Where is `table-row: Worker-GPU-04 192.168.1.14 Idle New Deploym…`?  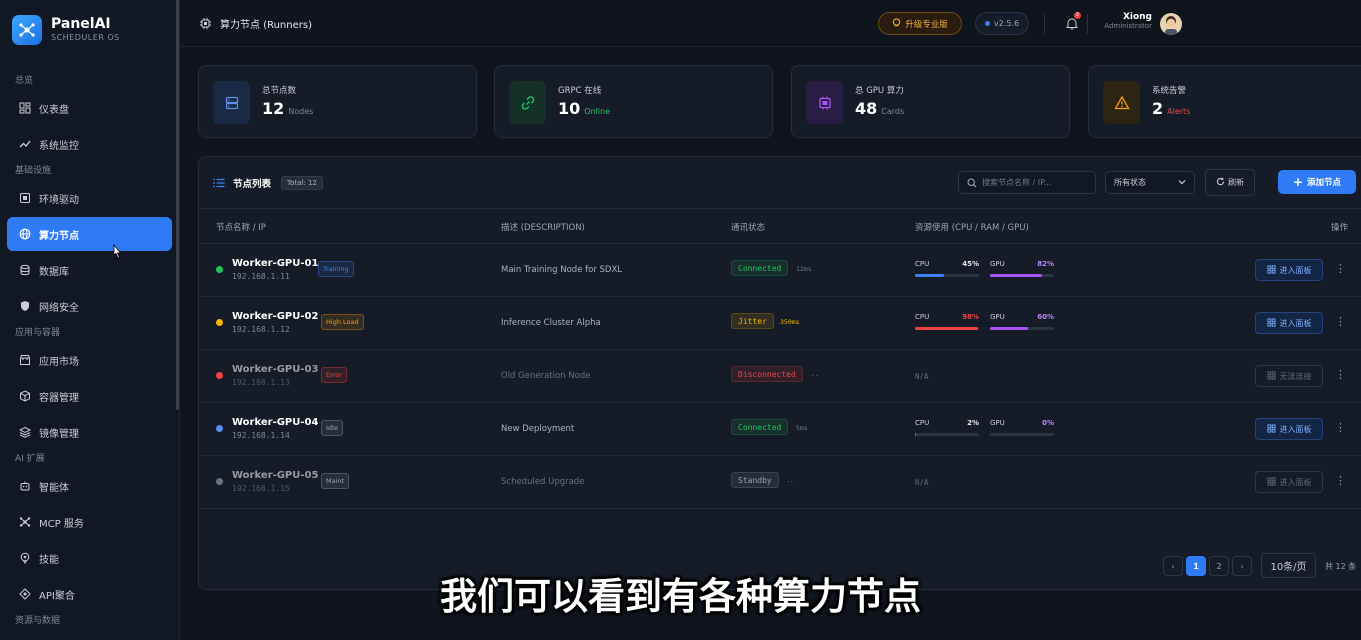 table-row: Worker-GPU-04 192.168.1.14 Idle New Deploym… is located at coordinates (780, 429).